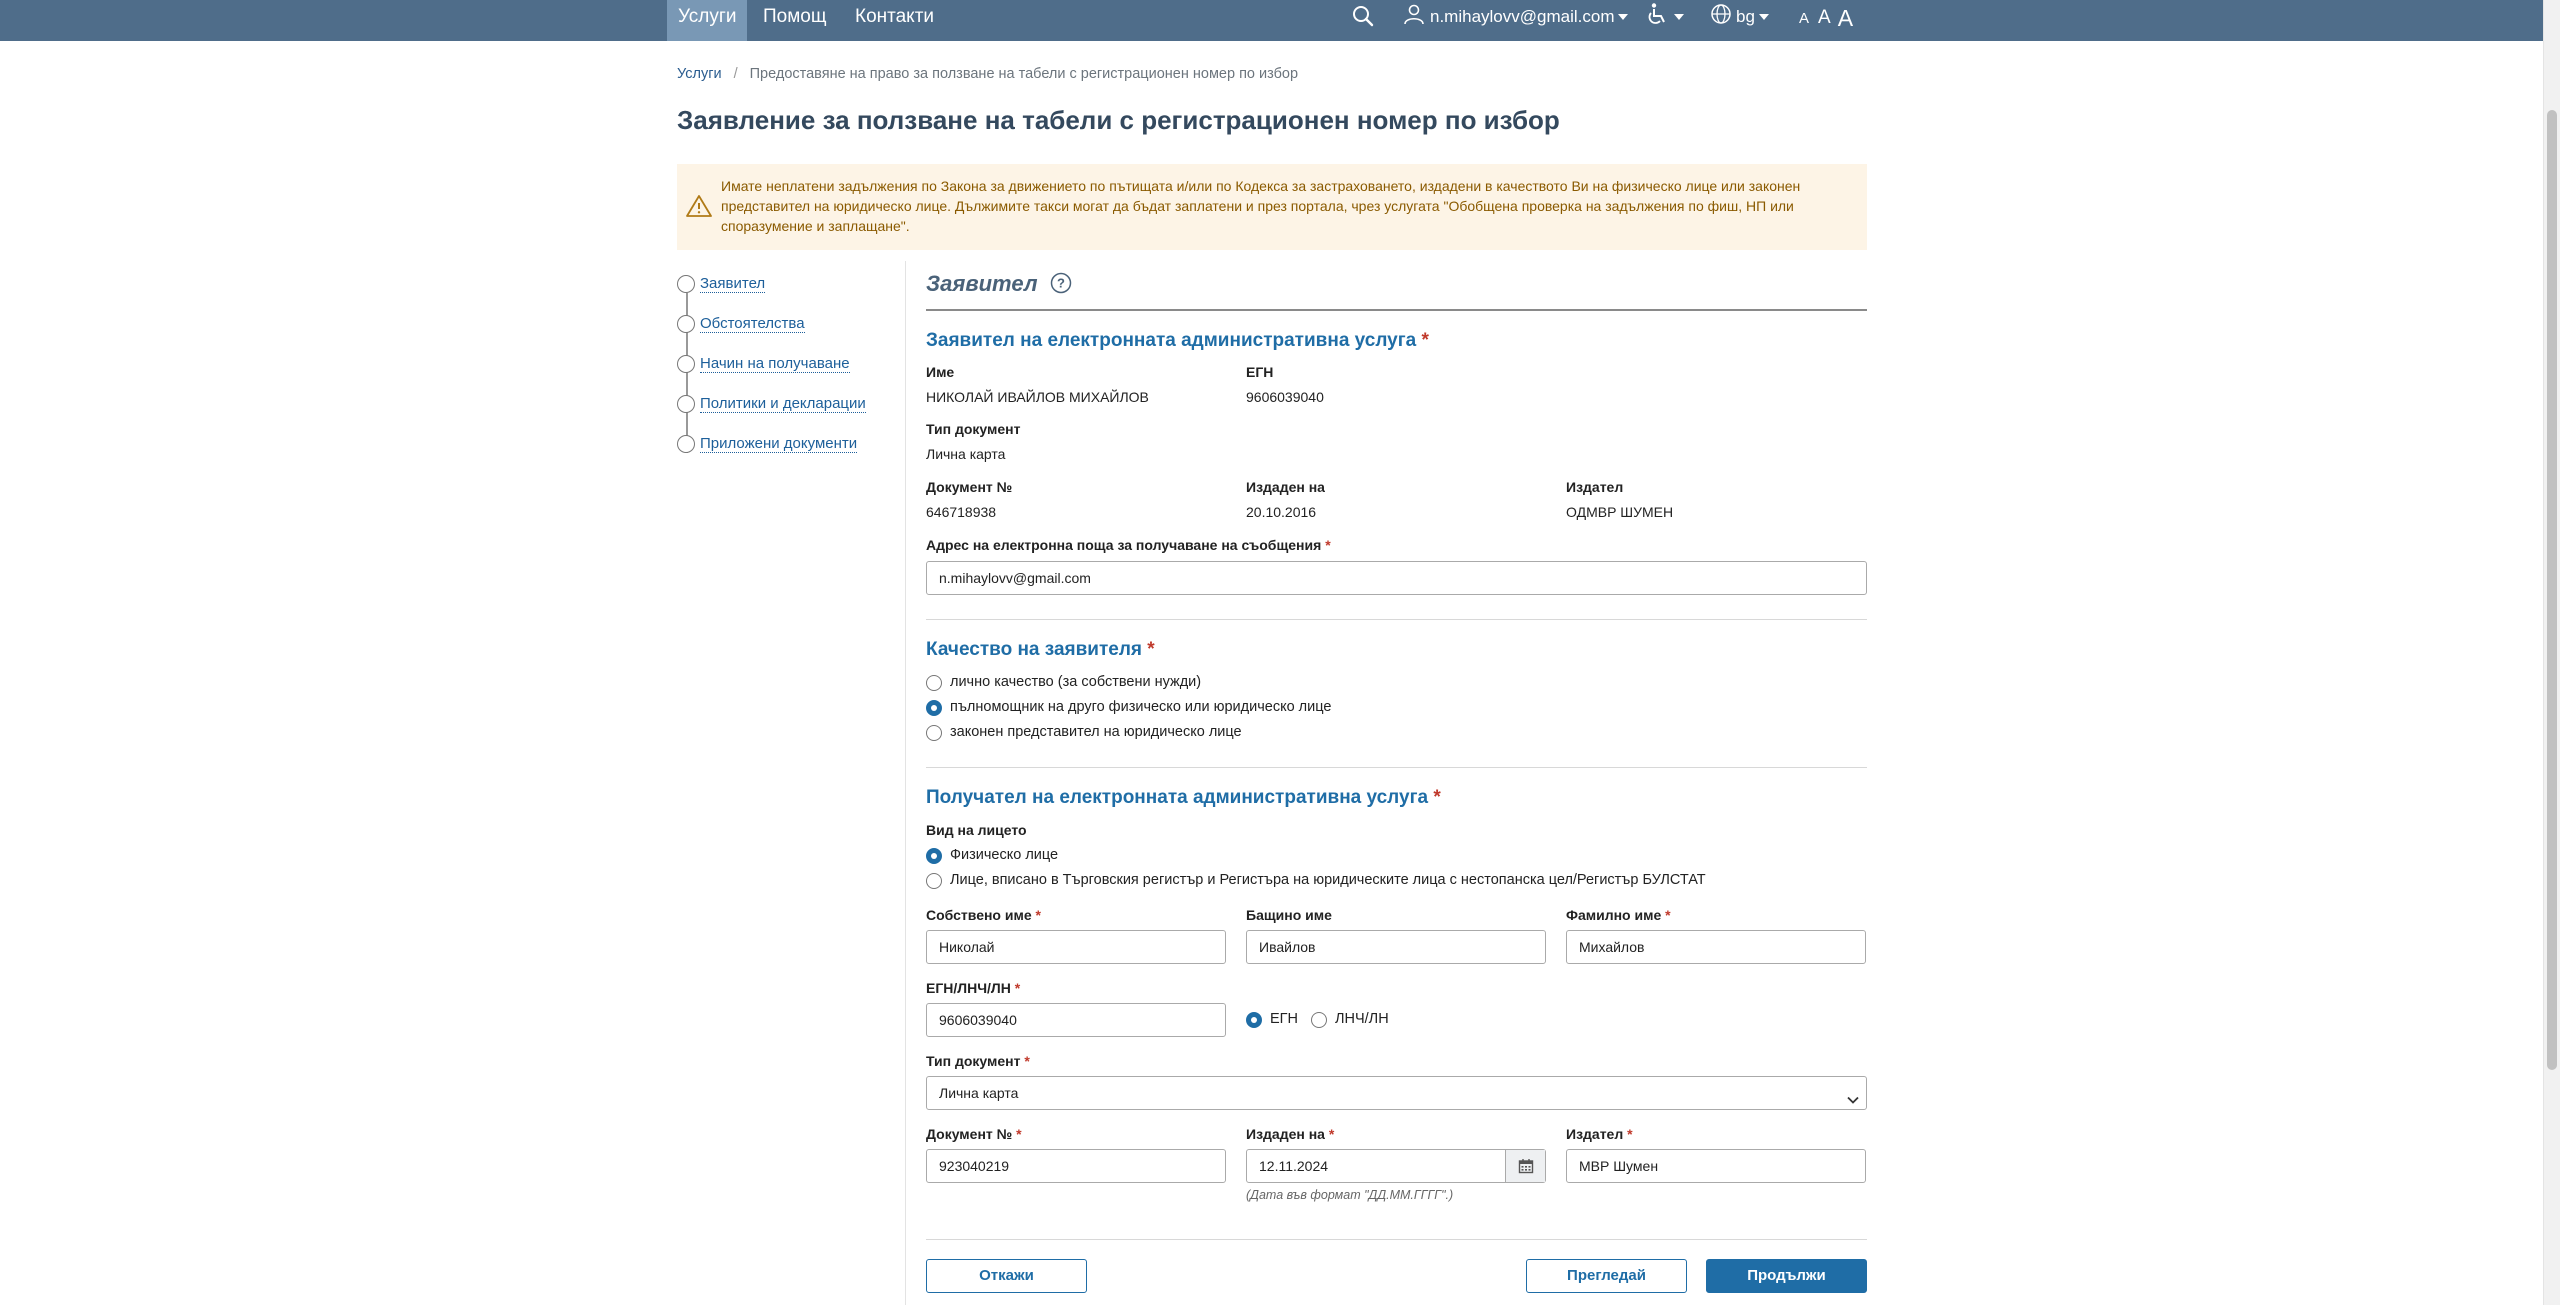  I want to click on breadcrumb-home: Услуги, so click(699, 74).